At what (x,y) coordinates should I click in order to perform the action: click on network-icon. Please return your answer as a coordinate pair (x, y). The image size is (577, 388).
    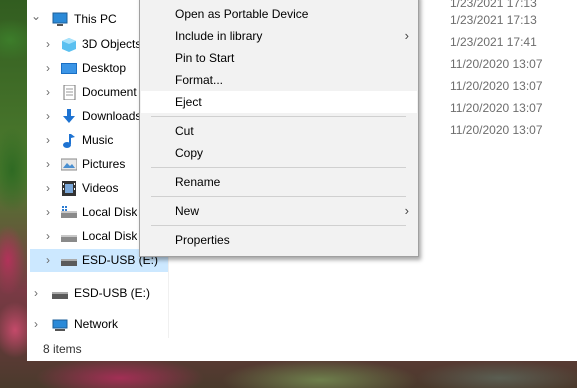
    Looking at the image, I should click on (60, 324).